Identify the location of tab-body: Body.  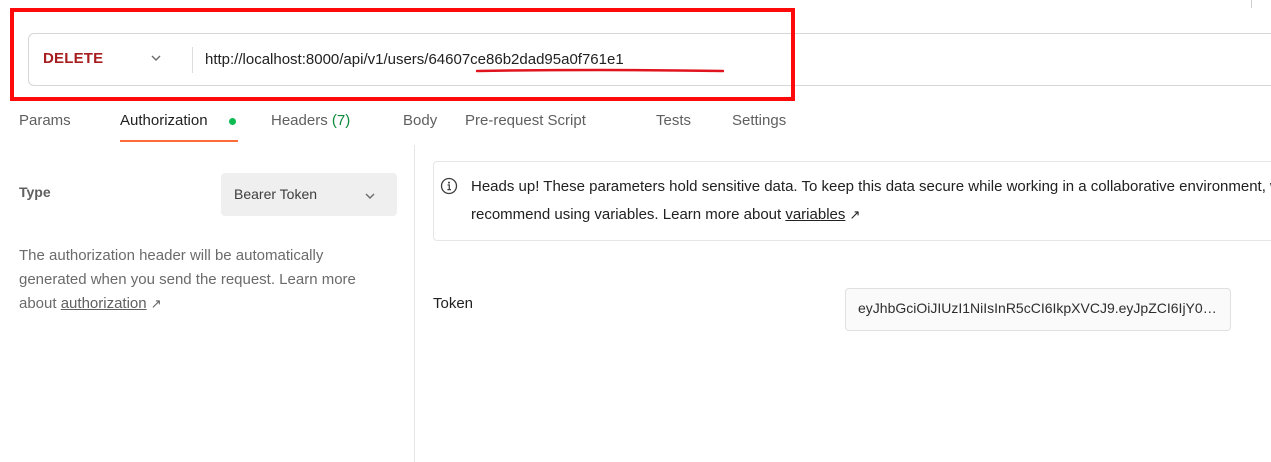
(420, 120).